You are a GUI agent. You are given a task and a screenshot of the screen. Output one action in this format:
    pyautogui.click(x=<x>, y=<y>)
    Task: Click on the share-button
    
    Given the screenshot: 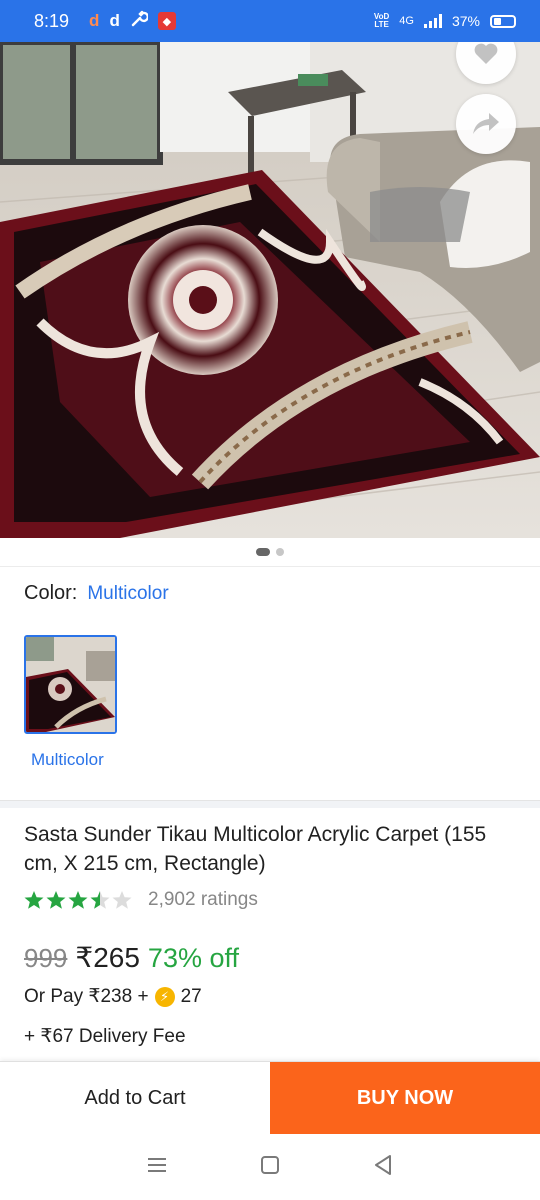 What is the action you would take?
    pyautogui.click(x=486, y=124)
    